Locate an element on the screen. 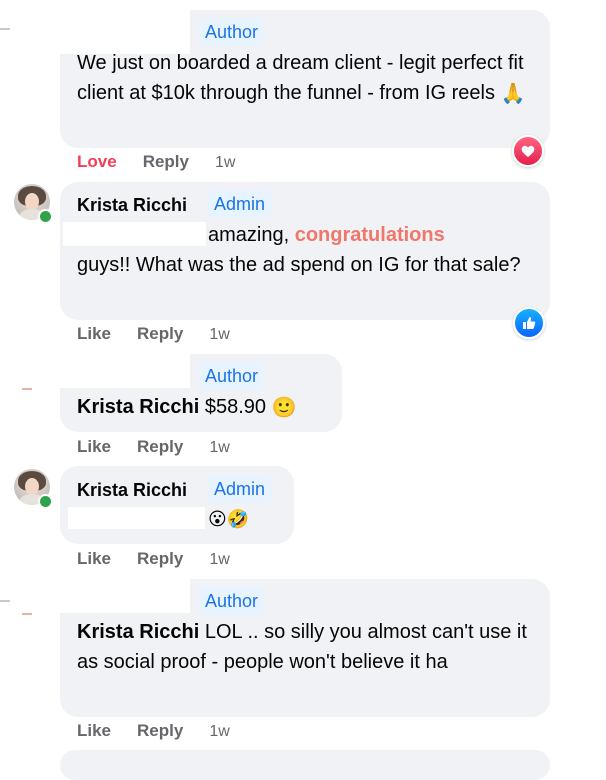 This screenshot has width=606, height=780. folded-hands-emoji: 🙏 is located at coordinates (513, 93).